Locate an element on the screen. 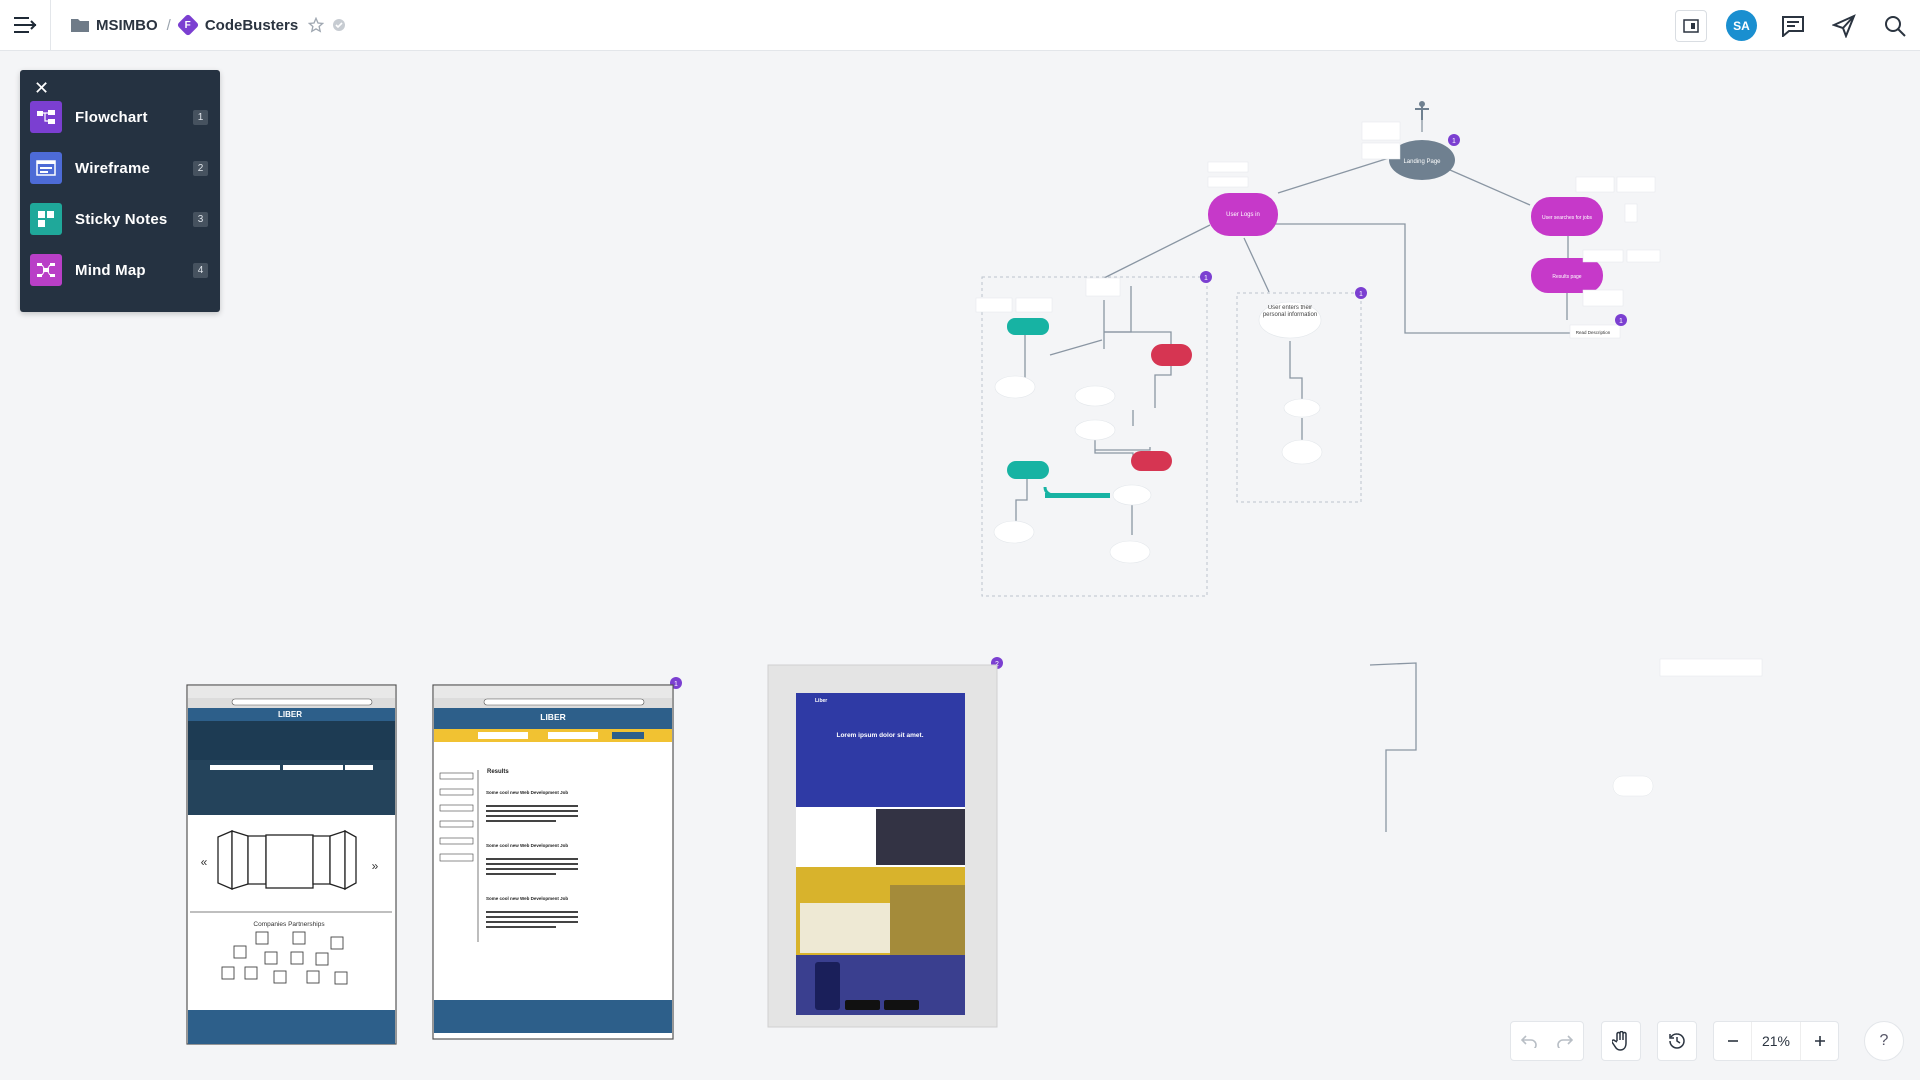 The height and width of the screenshot is (1080, 1920). panel-item-flowchart: Flowchart 1 is located at coordinates (121, 117).